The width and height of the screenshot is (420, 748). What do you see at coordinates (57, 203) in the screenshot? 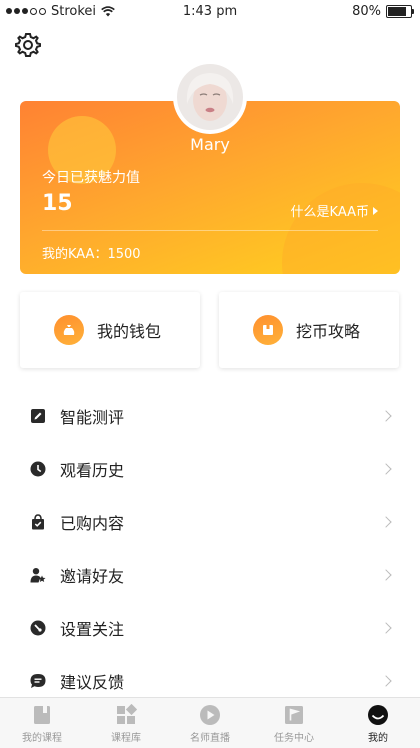
I see `charm-value: 15` at bounding box center [57, 203].